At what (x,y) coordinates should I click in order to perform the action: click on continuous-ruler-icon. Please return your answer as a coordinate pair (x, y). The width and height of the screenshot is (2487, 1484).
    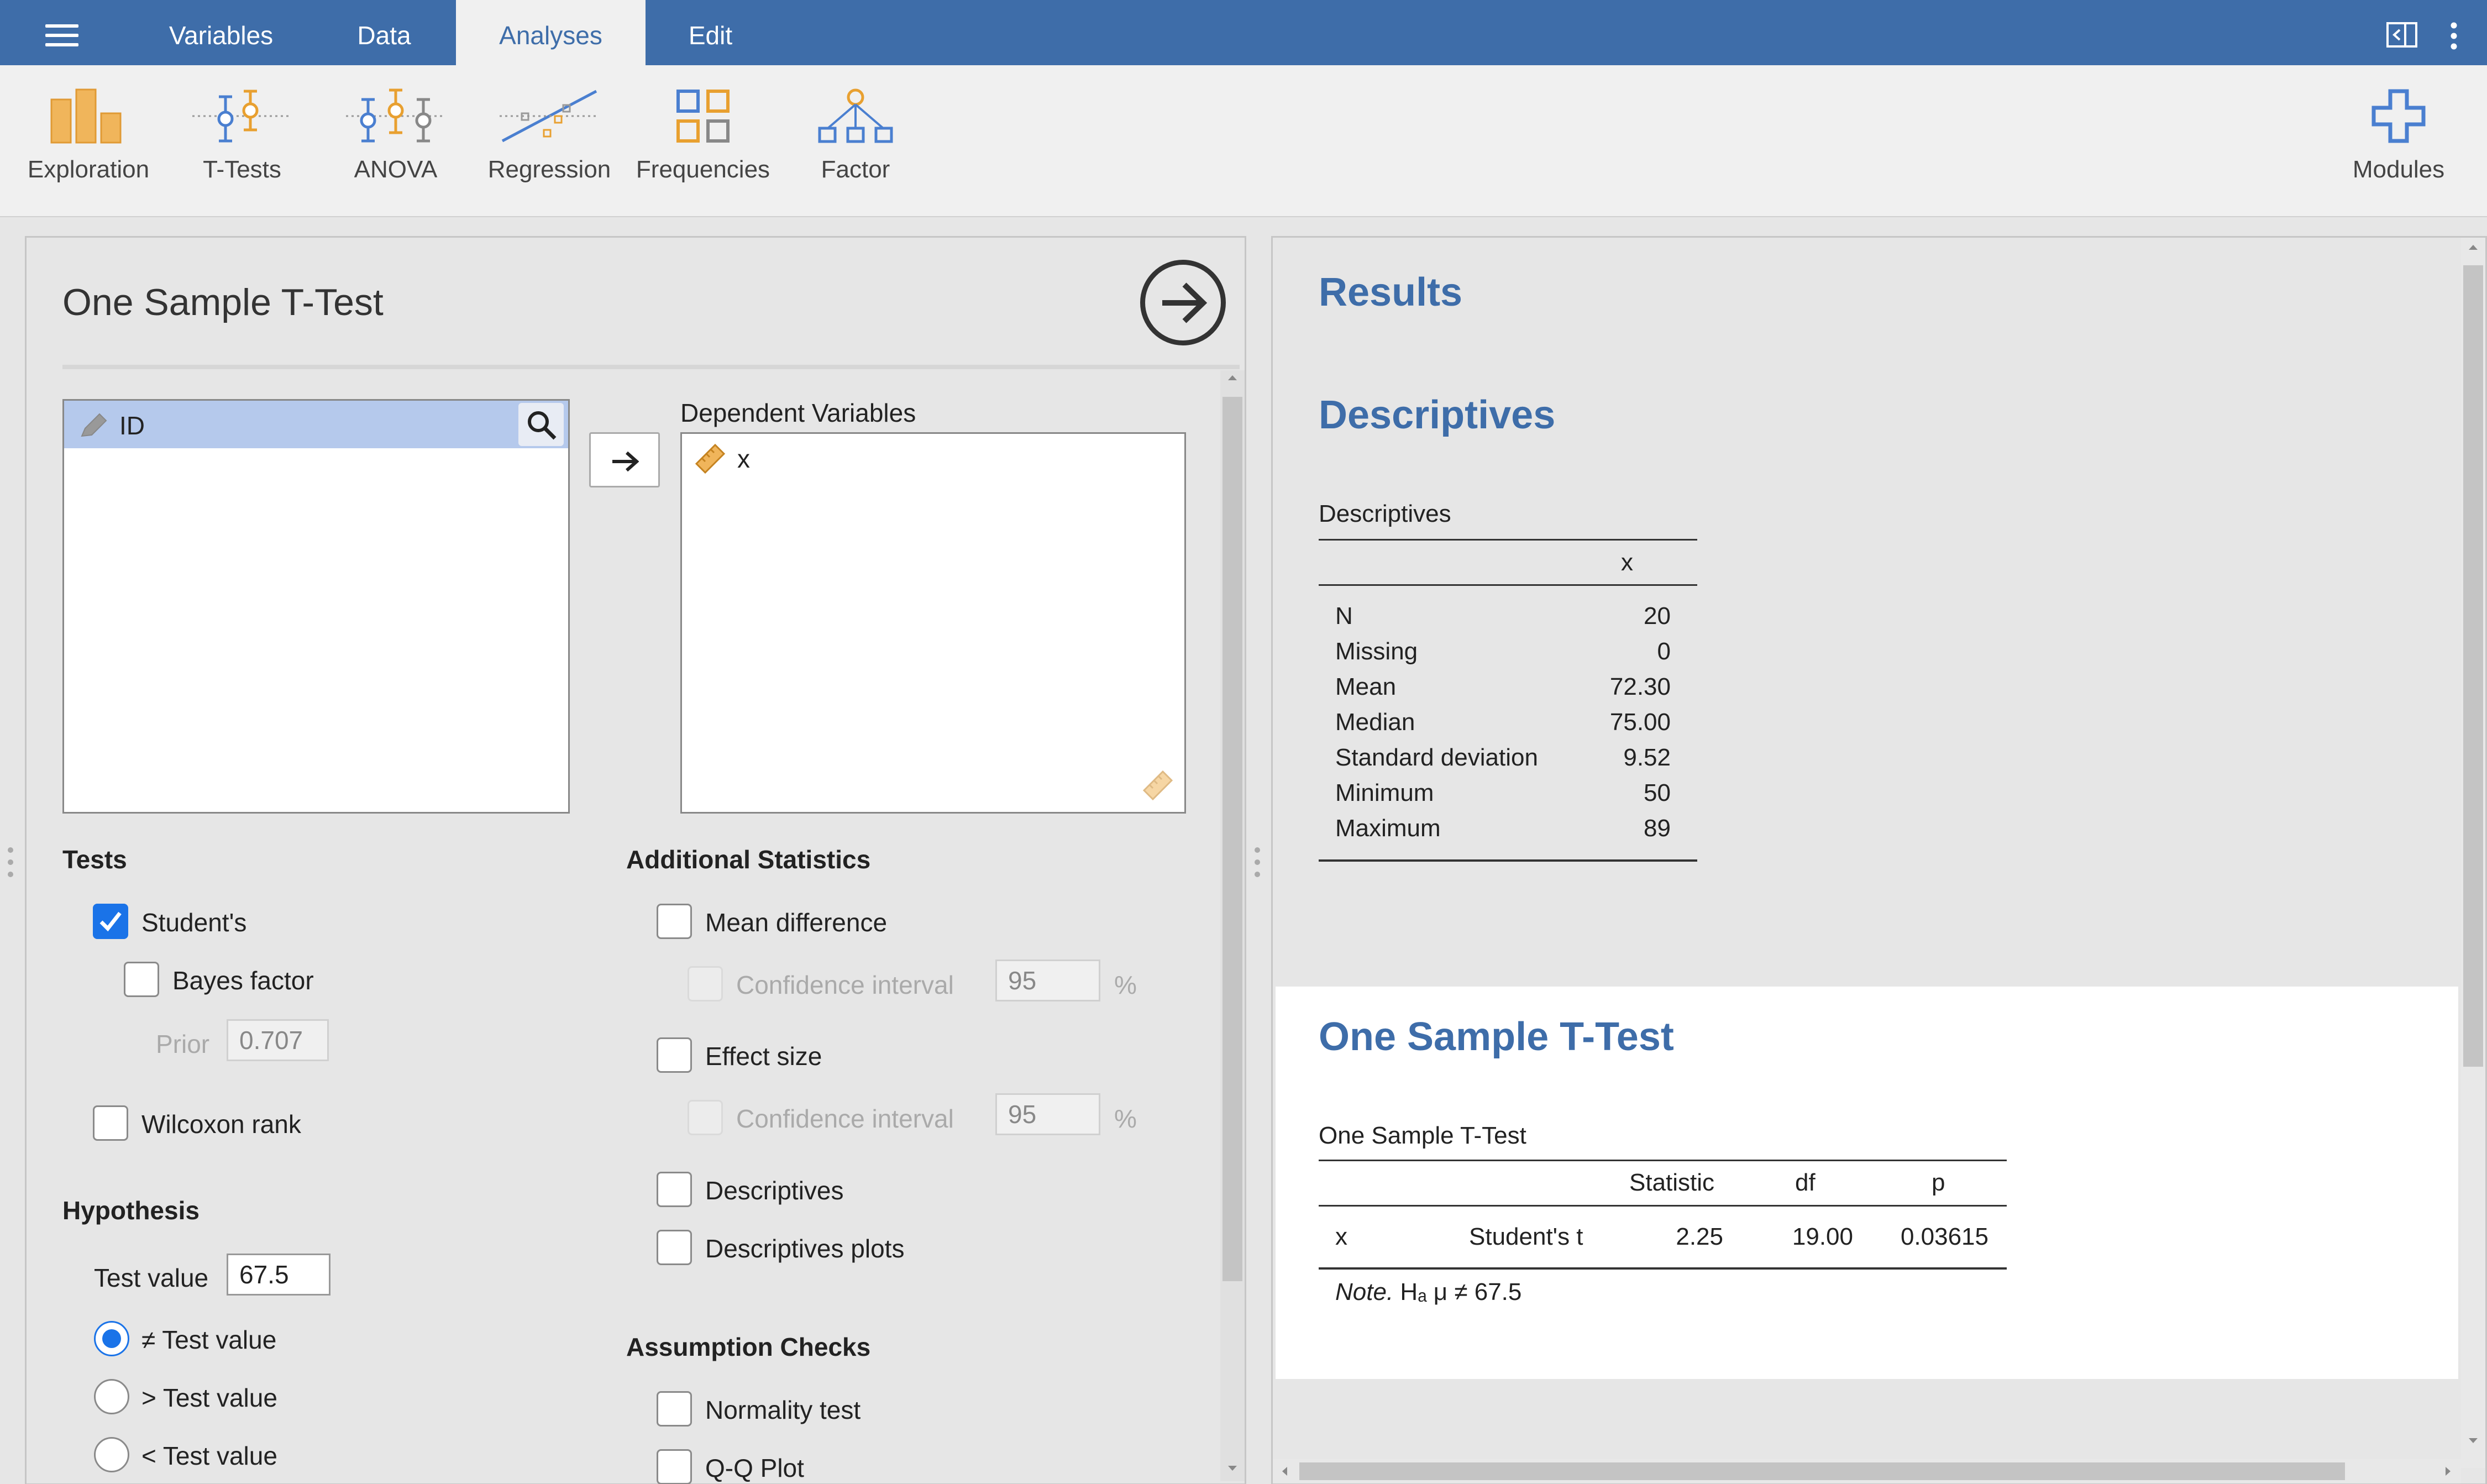
    Looking at the image, I should click on (1157, 785).